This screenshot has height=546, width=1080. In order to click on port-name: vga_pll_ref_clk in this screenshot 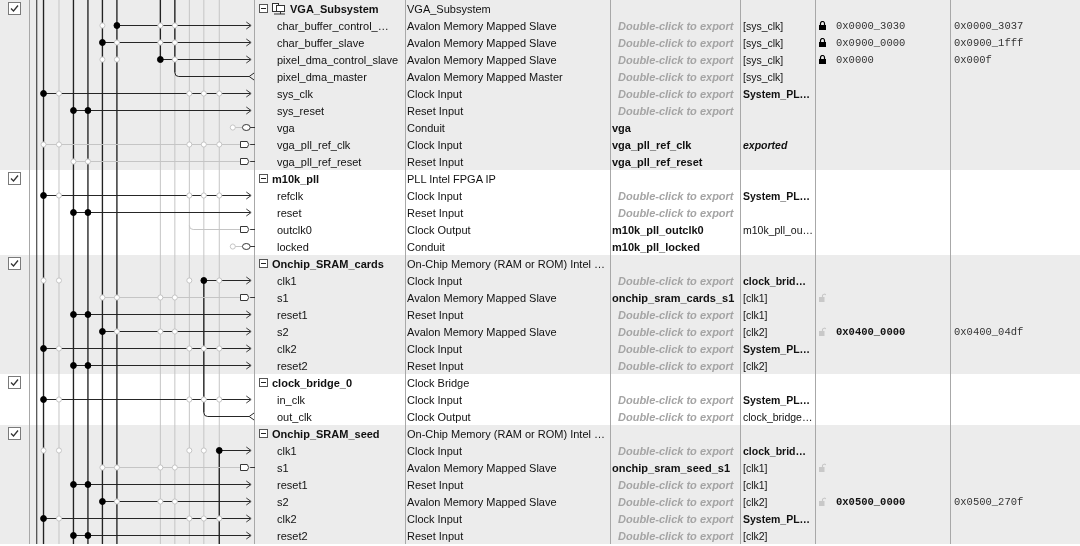, I will do `click(314, 144)`.